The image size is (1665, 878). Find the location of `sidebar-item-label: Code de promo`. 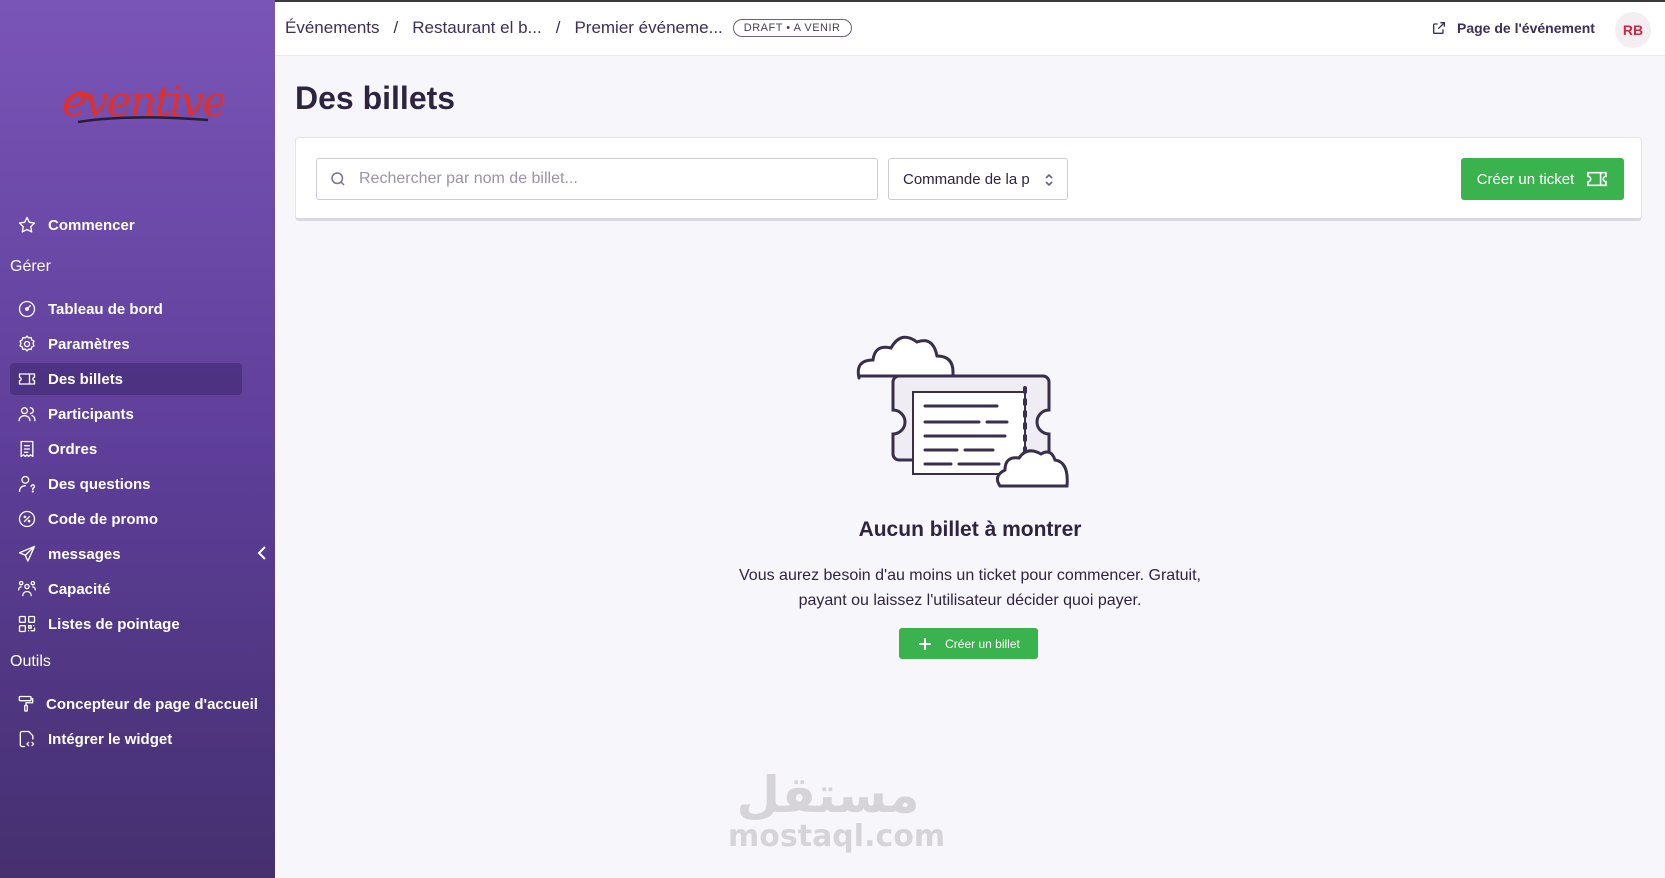

sidebar-item-label: Code de promo is located at coordinates (103, 519).